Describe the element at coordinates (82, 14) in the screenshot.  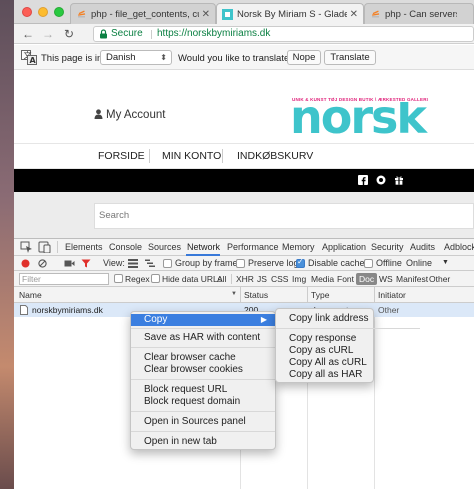
I see `stackoverflow-favicon-icon` at that location.